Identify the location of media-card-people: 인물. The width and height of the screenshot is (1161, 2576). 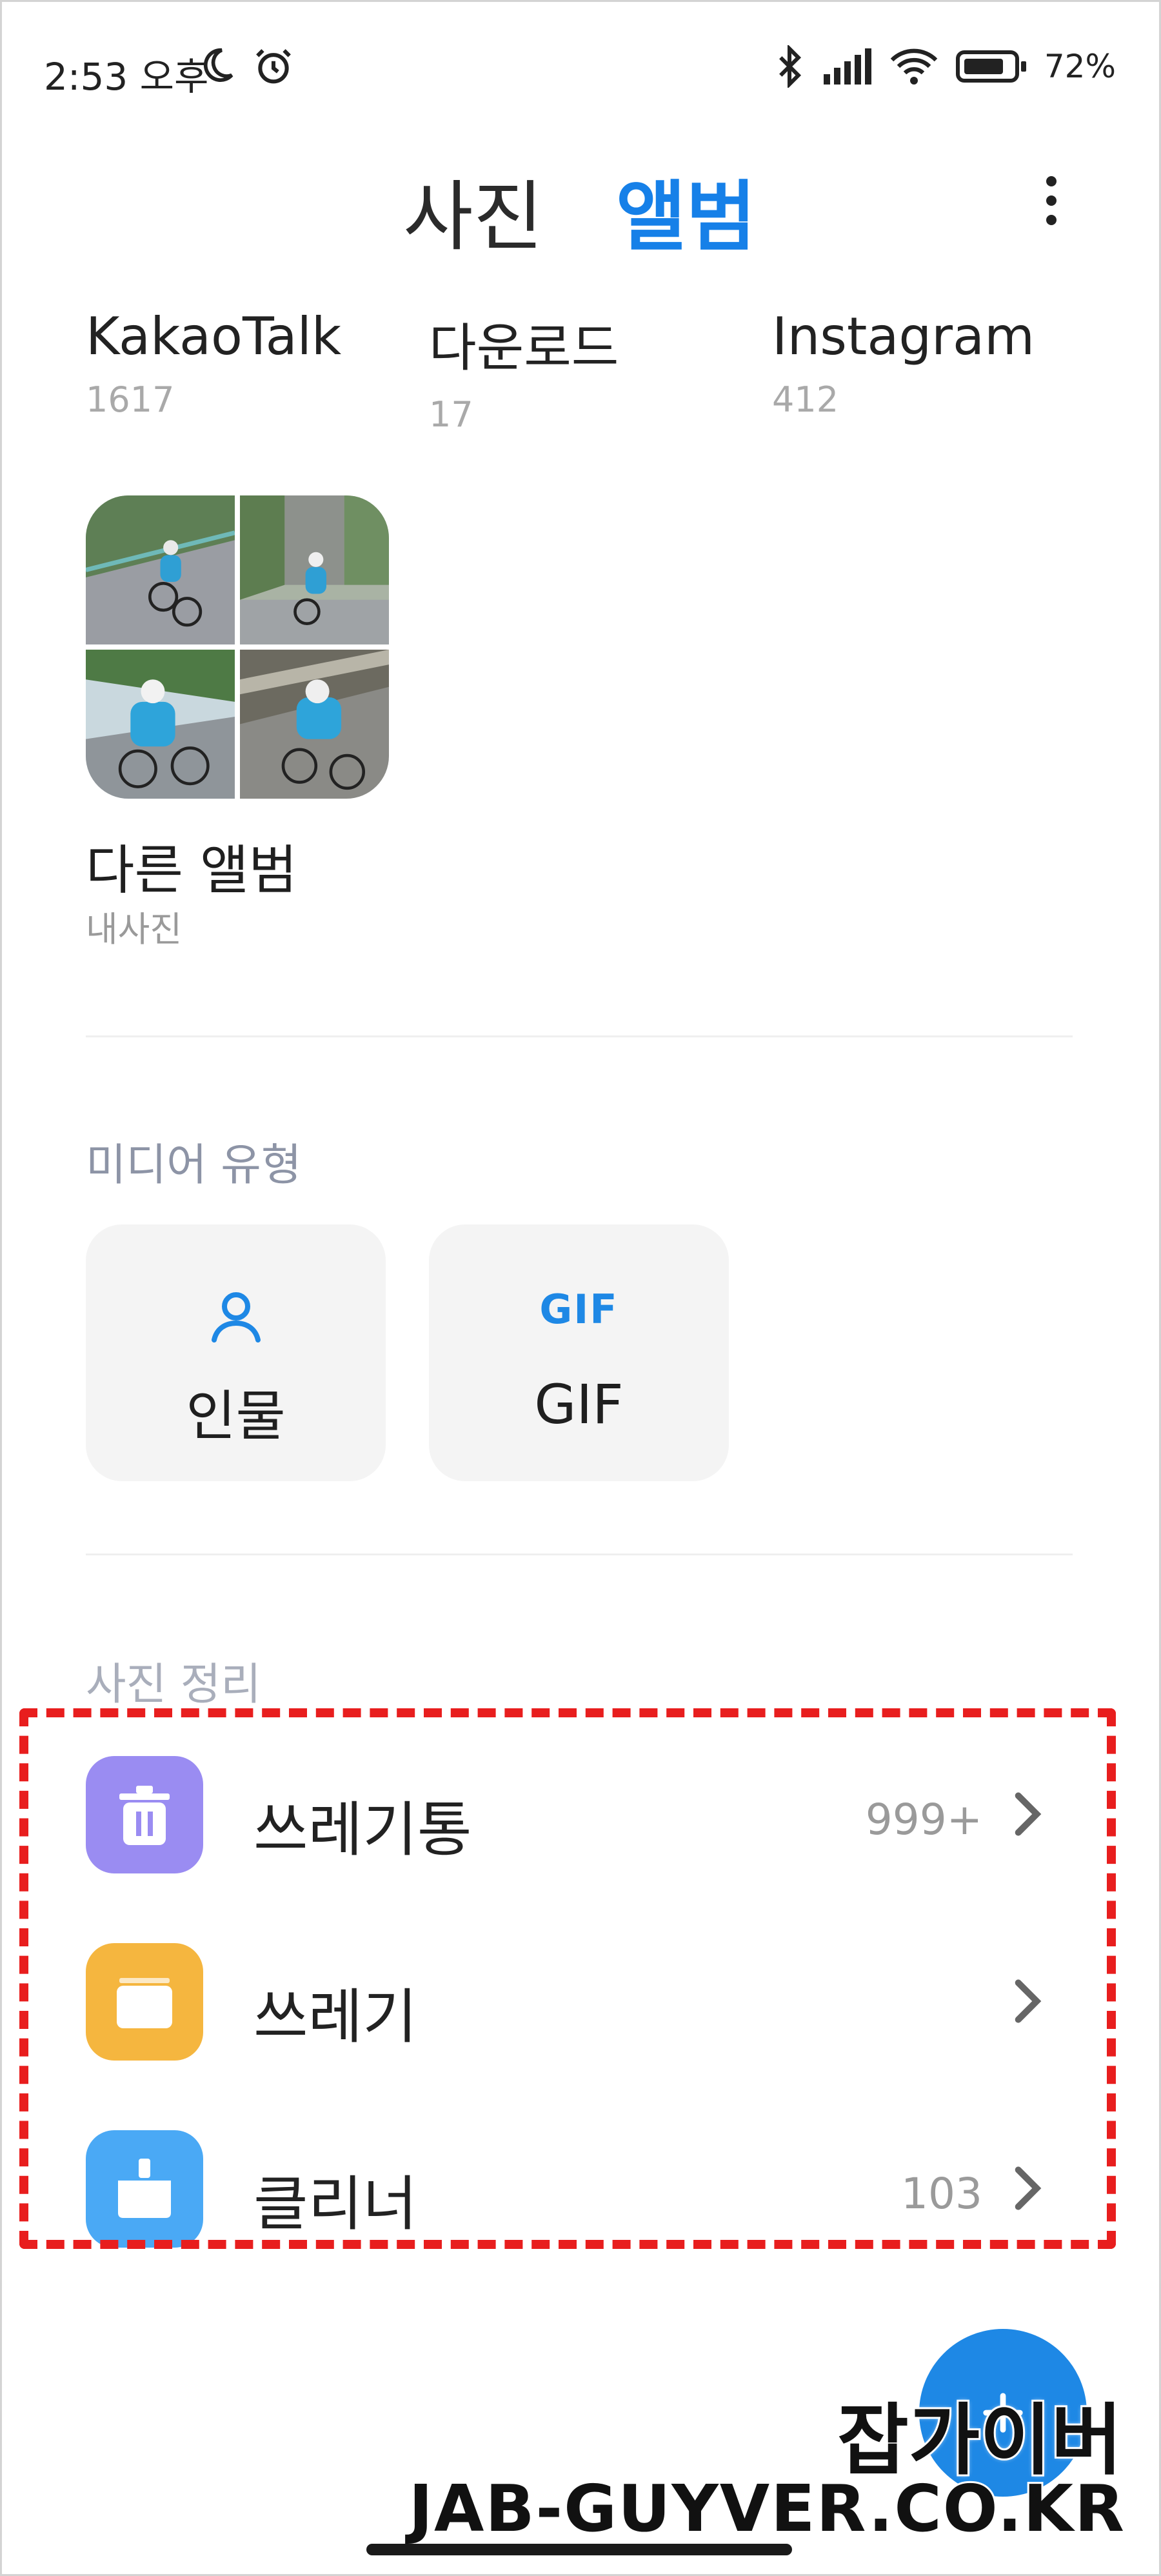
(236, 1352).